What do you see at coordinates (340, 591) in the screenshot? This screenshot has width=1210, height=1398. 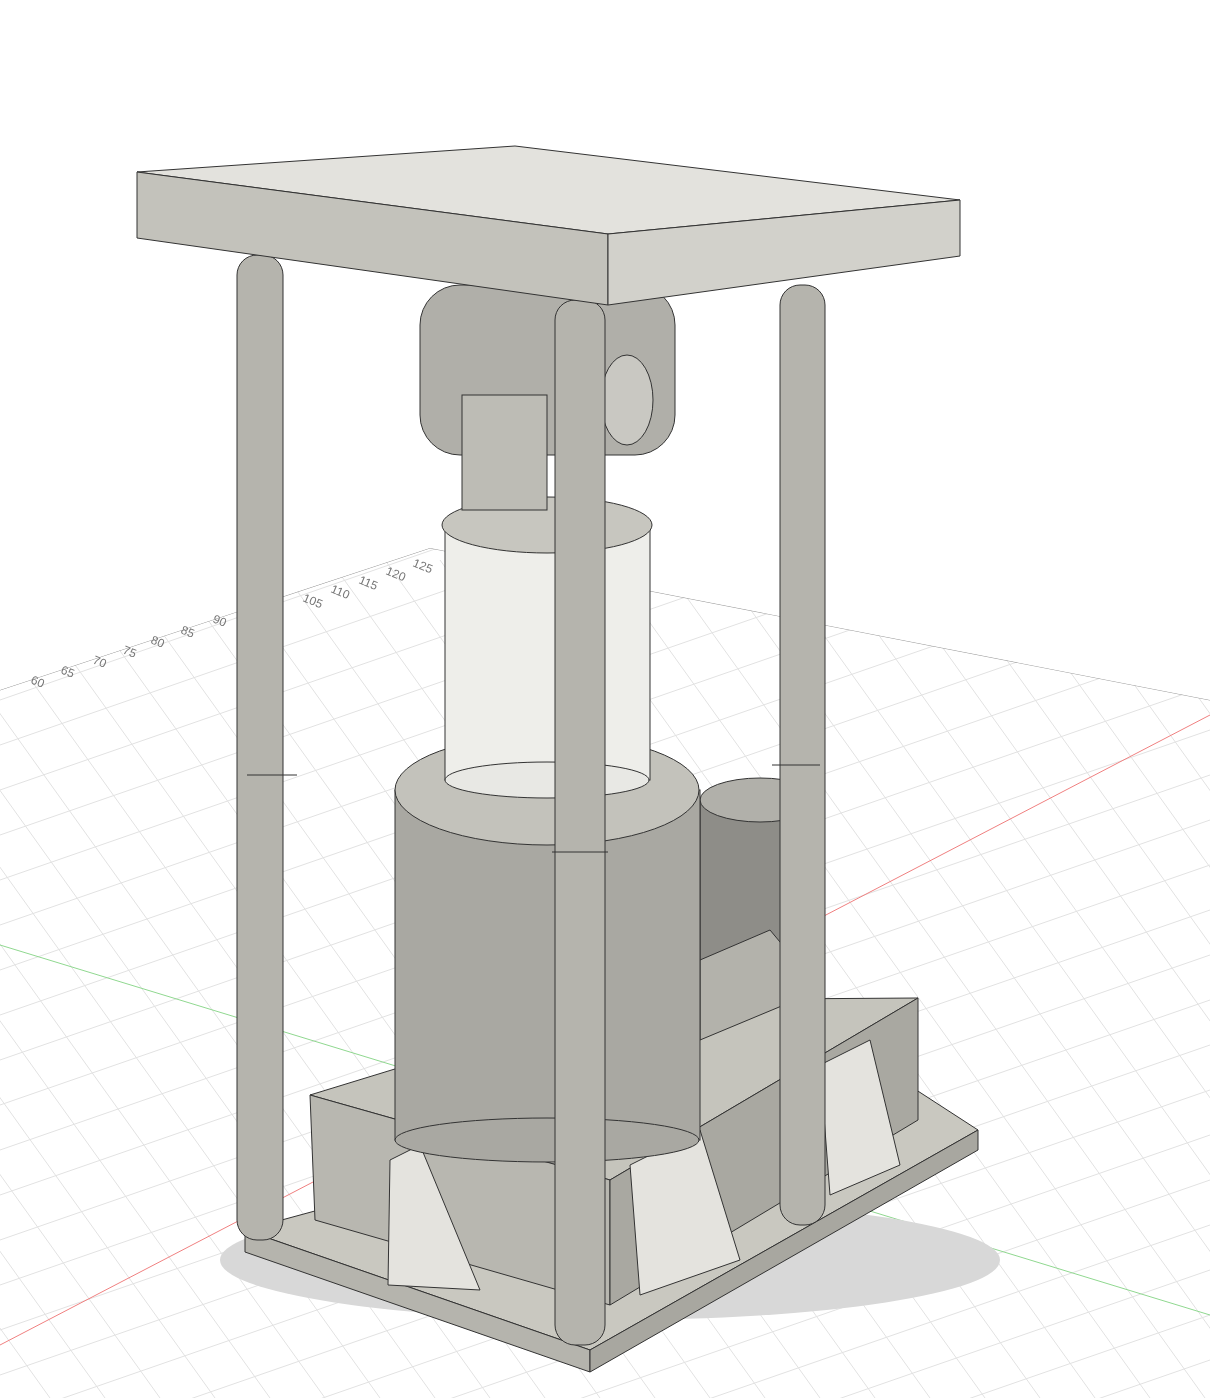 I see `ruler-label: 110` at bounding box center [340, 591].